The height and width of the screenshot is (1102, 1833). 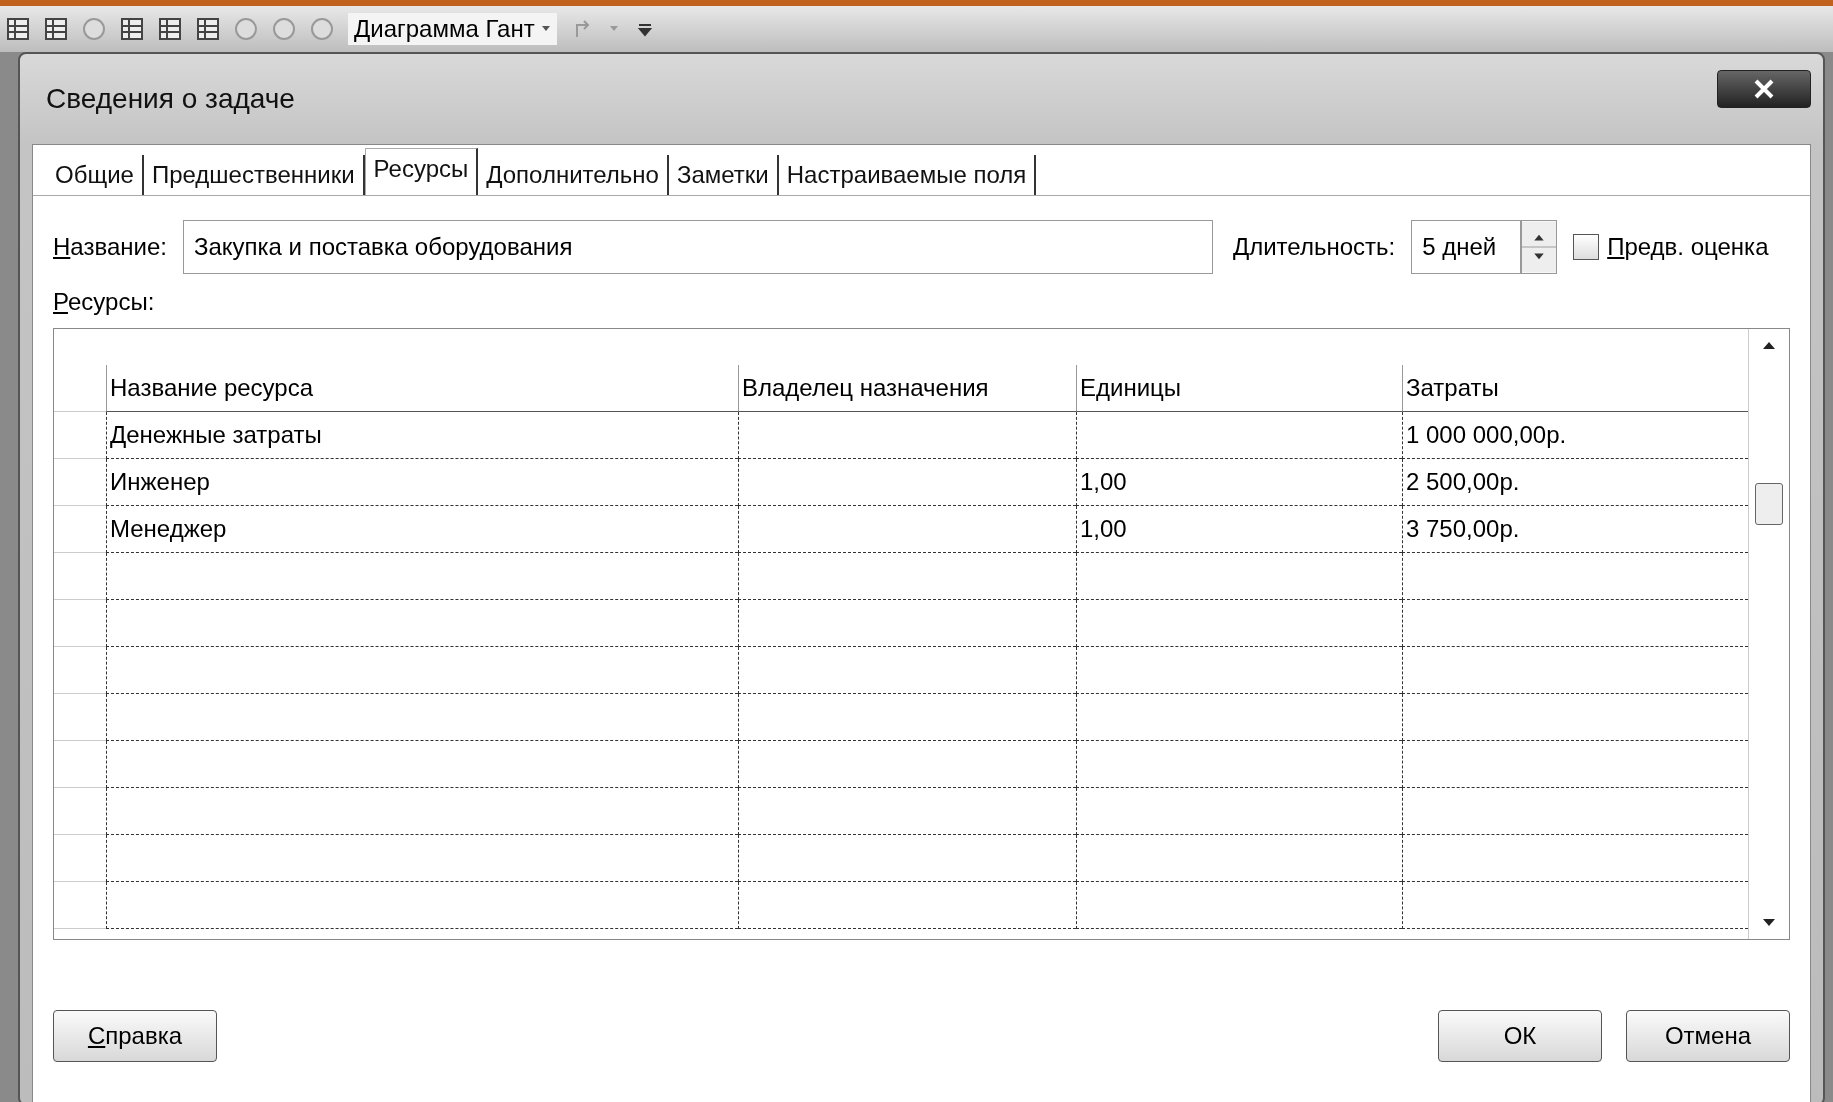 I want to click on help-button: Справка, so click(x=135, y=1036).